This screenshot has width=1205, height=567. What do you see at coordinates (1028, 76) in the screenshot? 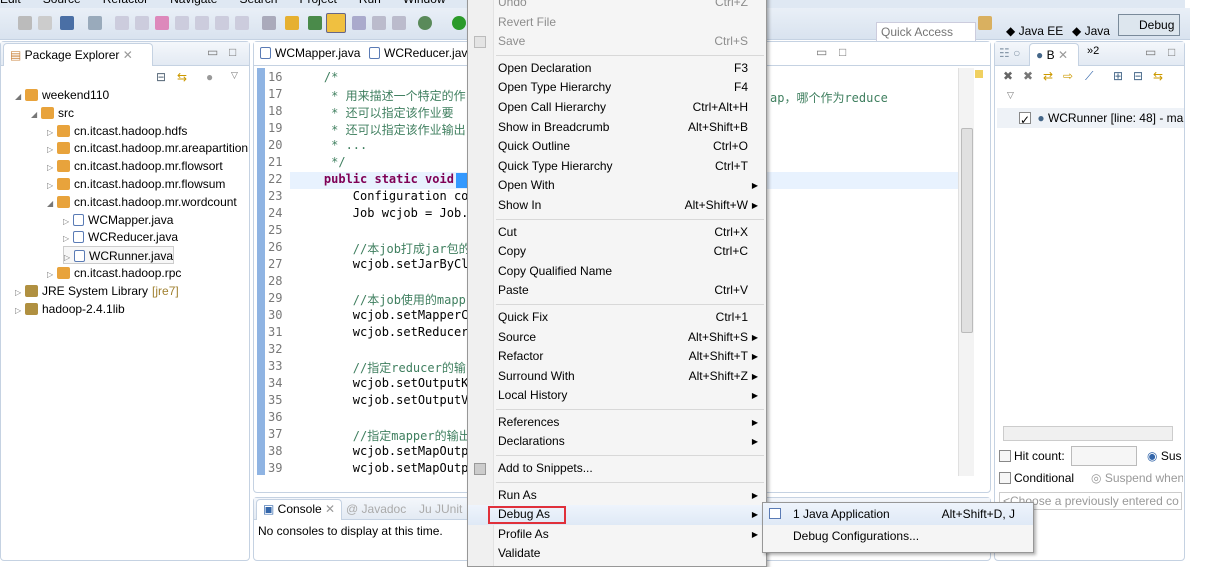
I see `remove-all-icon: ✖` at bounding box center [1028, 76].